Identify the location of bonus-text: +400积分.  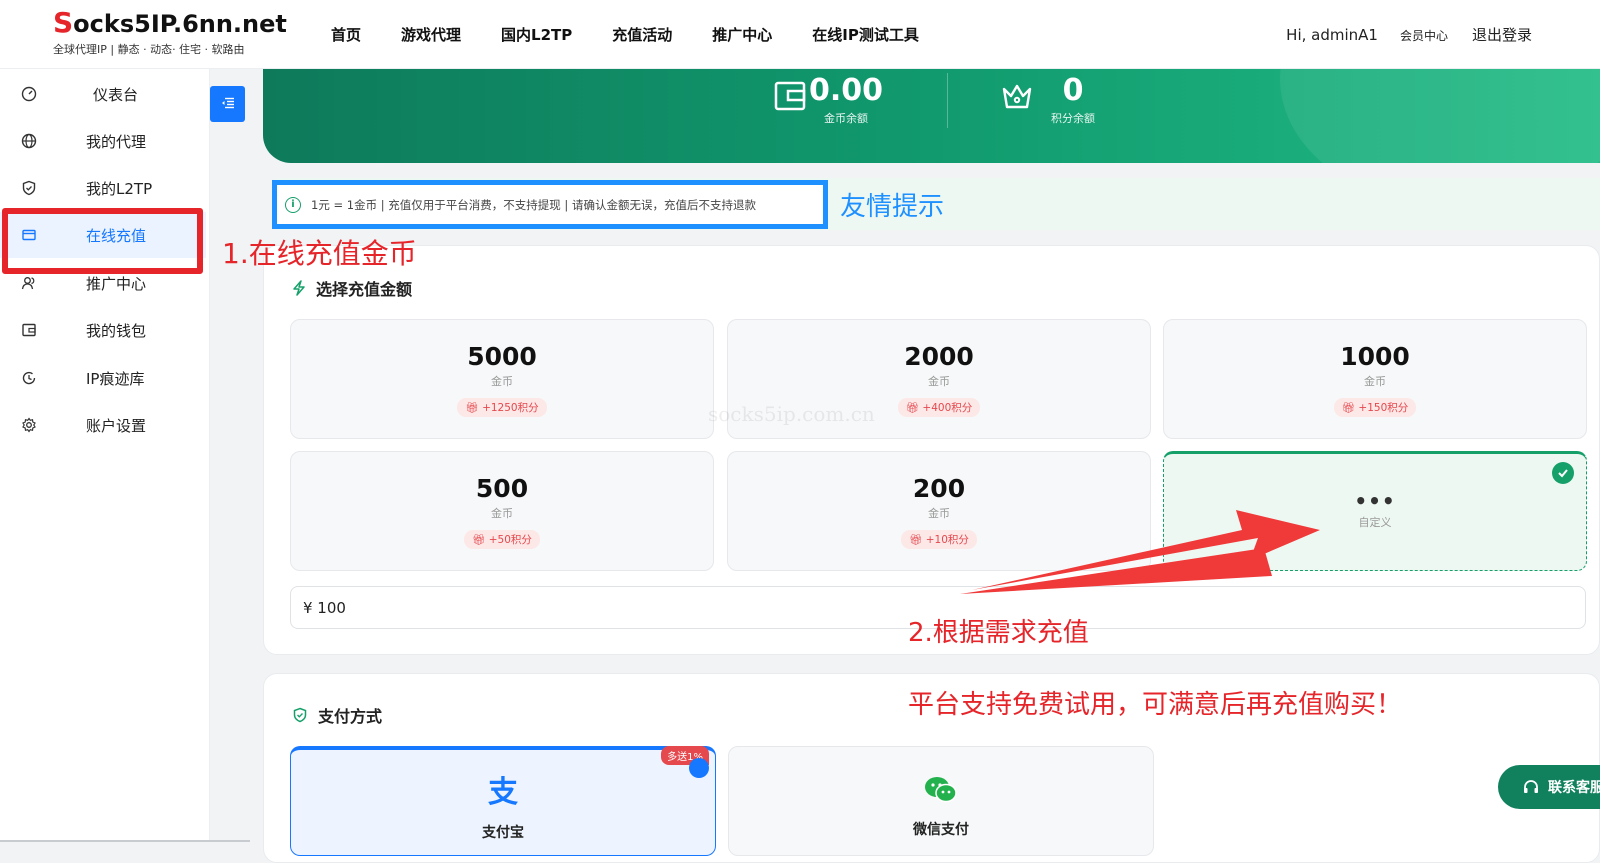
(947, 408).